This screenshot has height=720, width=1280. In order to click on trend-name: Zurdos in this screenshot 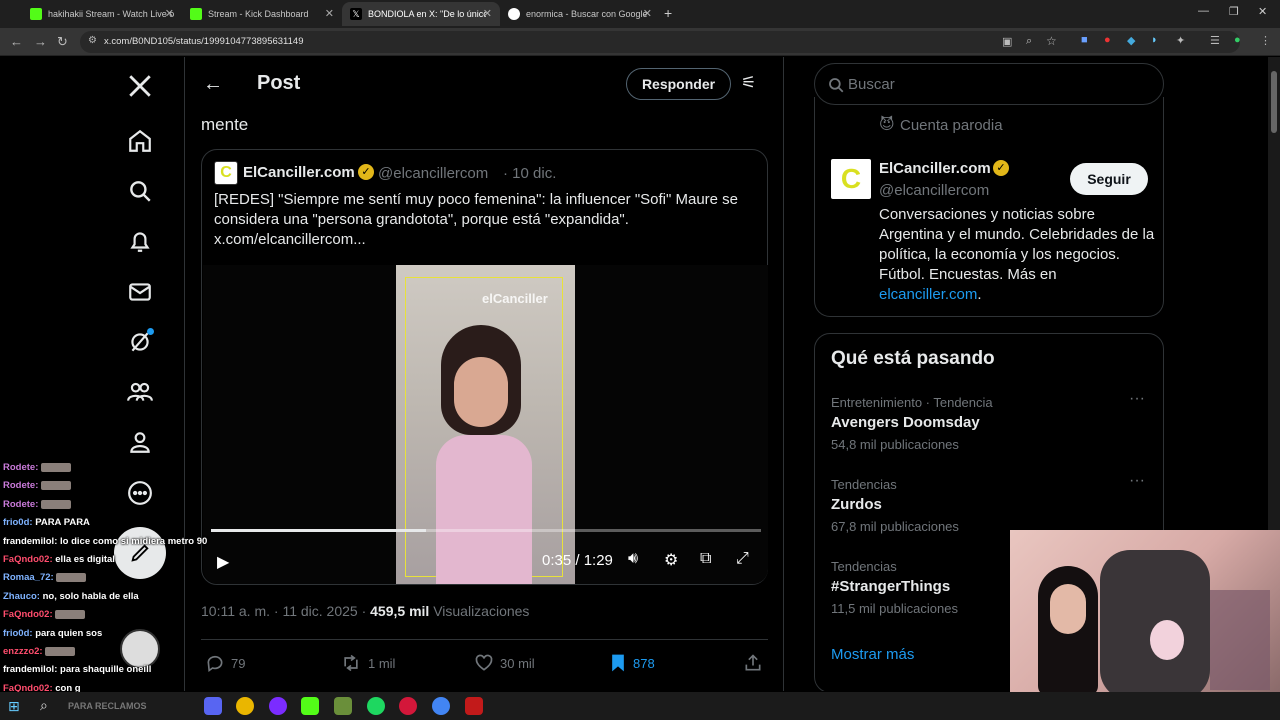, I will do `click(856, 504)`.